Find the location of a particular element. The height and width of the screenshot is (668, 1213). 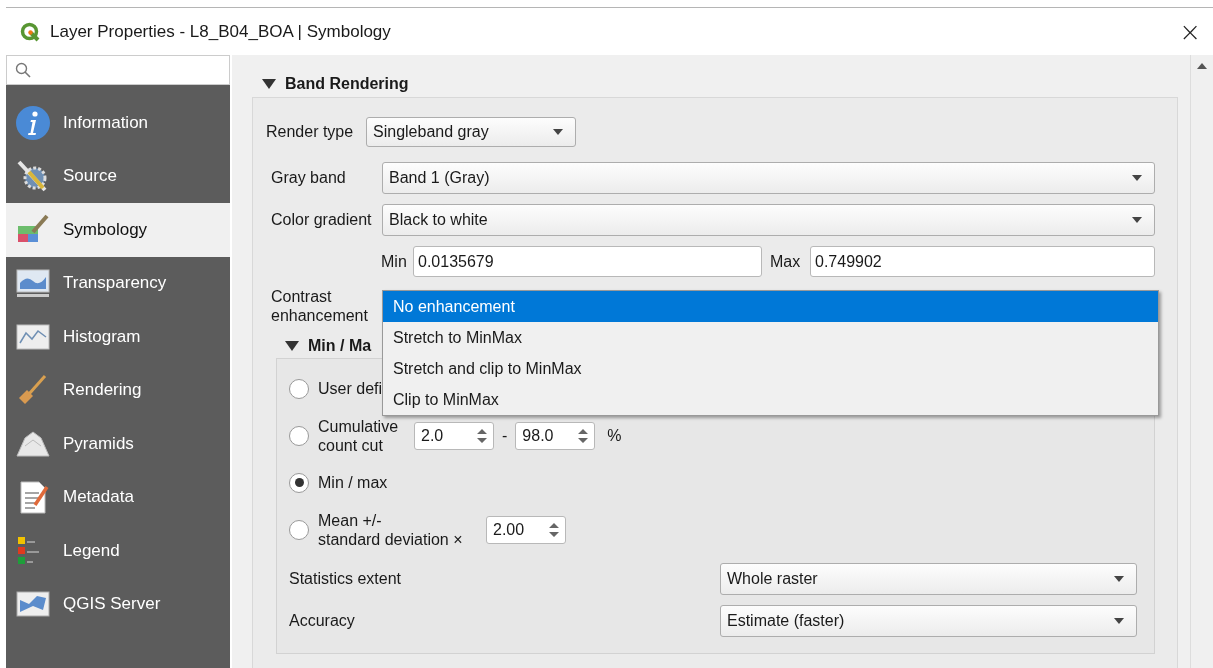

menu-item: Stretch and clip to MinMax is located at coordinates (770, 368).